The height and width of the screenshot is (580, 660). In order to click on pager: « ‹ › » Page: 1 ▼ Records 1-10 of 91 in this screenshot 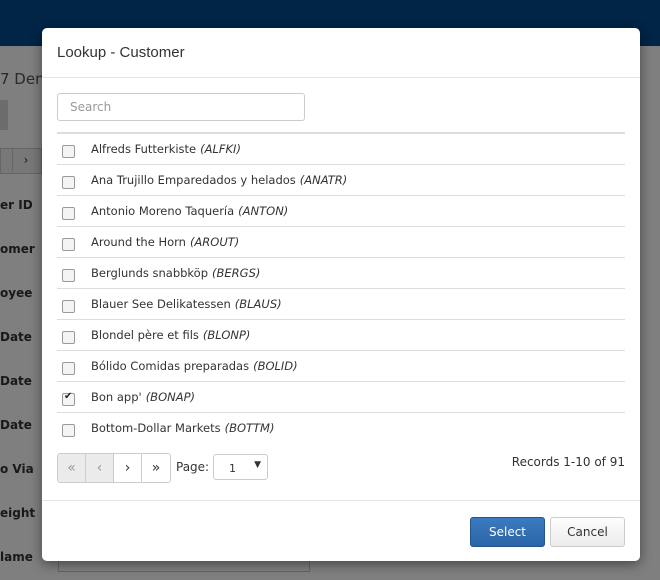, I will do `click(341, 468)`.